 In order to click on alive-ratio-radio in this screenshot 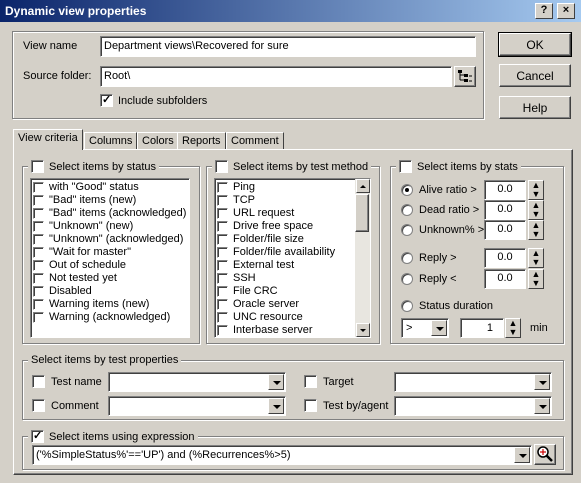, I will do `click(407, 190)`.